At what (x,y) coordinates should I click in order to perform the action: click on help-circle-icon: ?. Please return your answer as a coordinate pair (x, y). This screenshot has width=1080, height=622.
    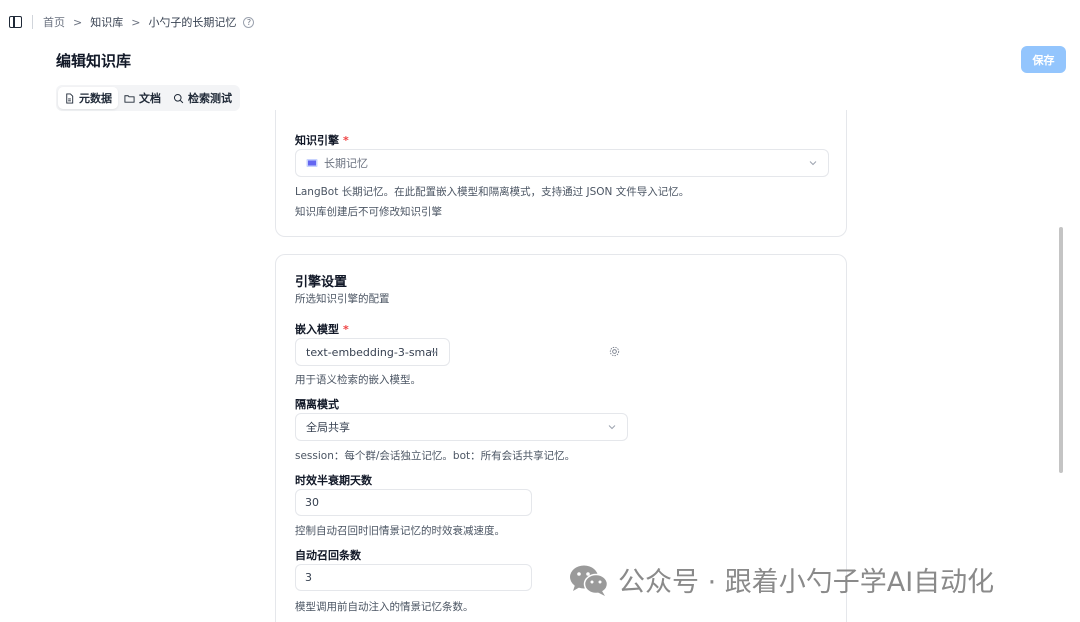
    Looking at the image, I should click on (249, 22).